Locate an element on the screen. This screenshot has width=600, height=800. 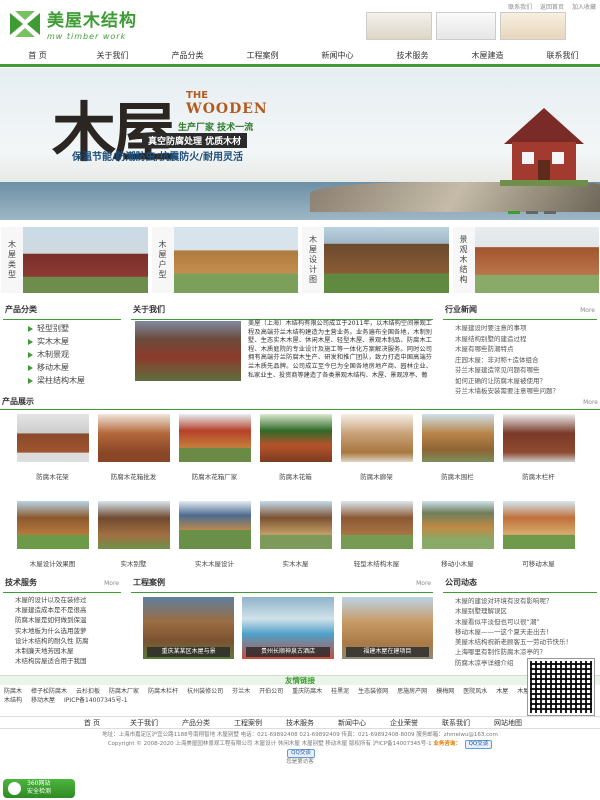
category-image is located at coordinates (235, 260).